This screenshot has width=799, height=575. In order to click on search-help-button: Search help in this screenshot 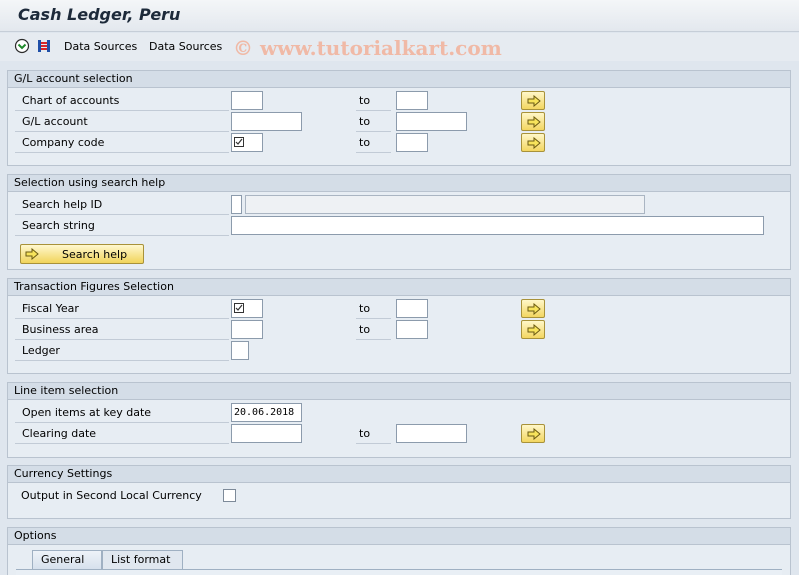, I will do `click(82, 254)`.